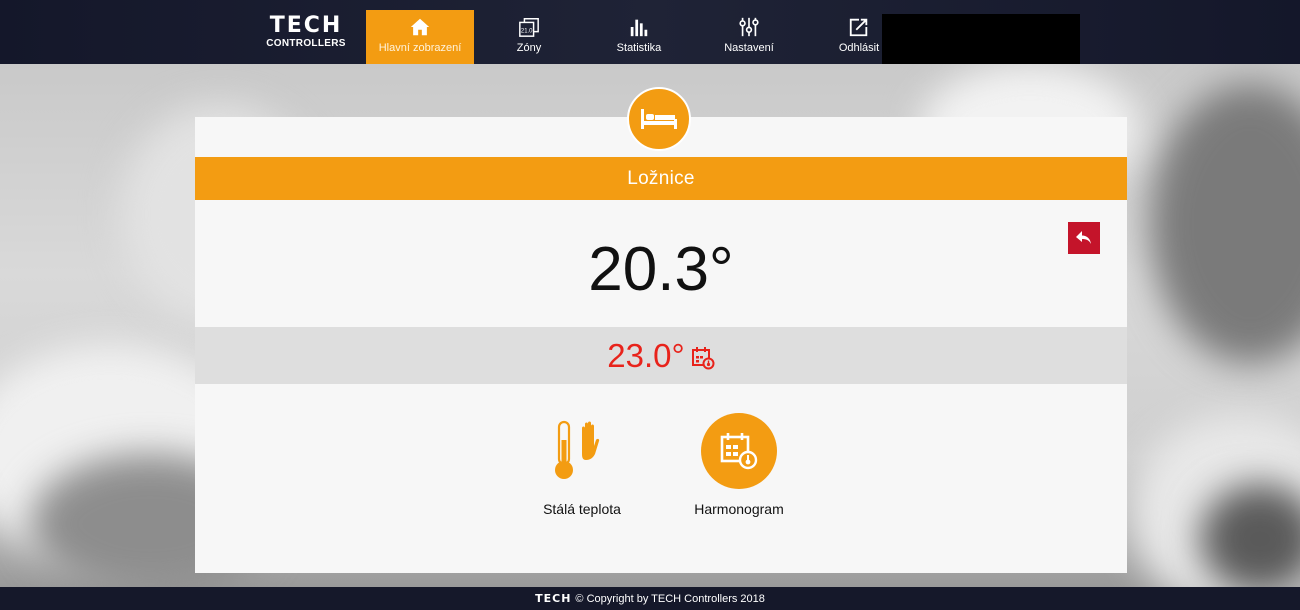 The height and width of the screenshot is (610, 1300). I want to click on manual-mode-icon-wrap, so click(582, 451).